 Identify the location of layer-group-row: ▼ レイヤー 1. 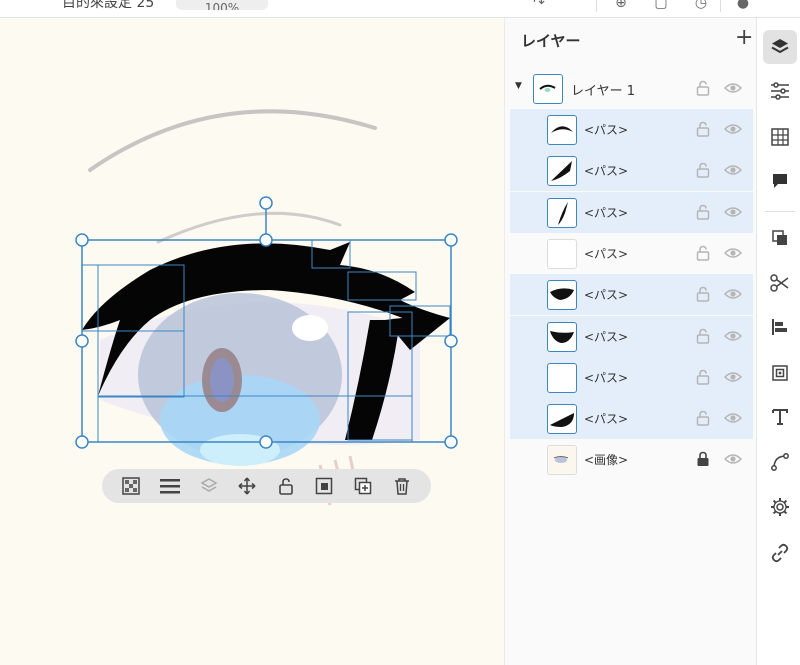
(633, 88).